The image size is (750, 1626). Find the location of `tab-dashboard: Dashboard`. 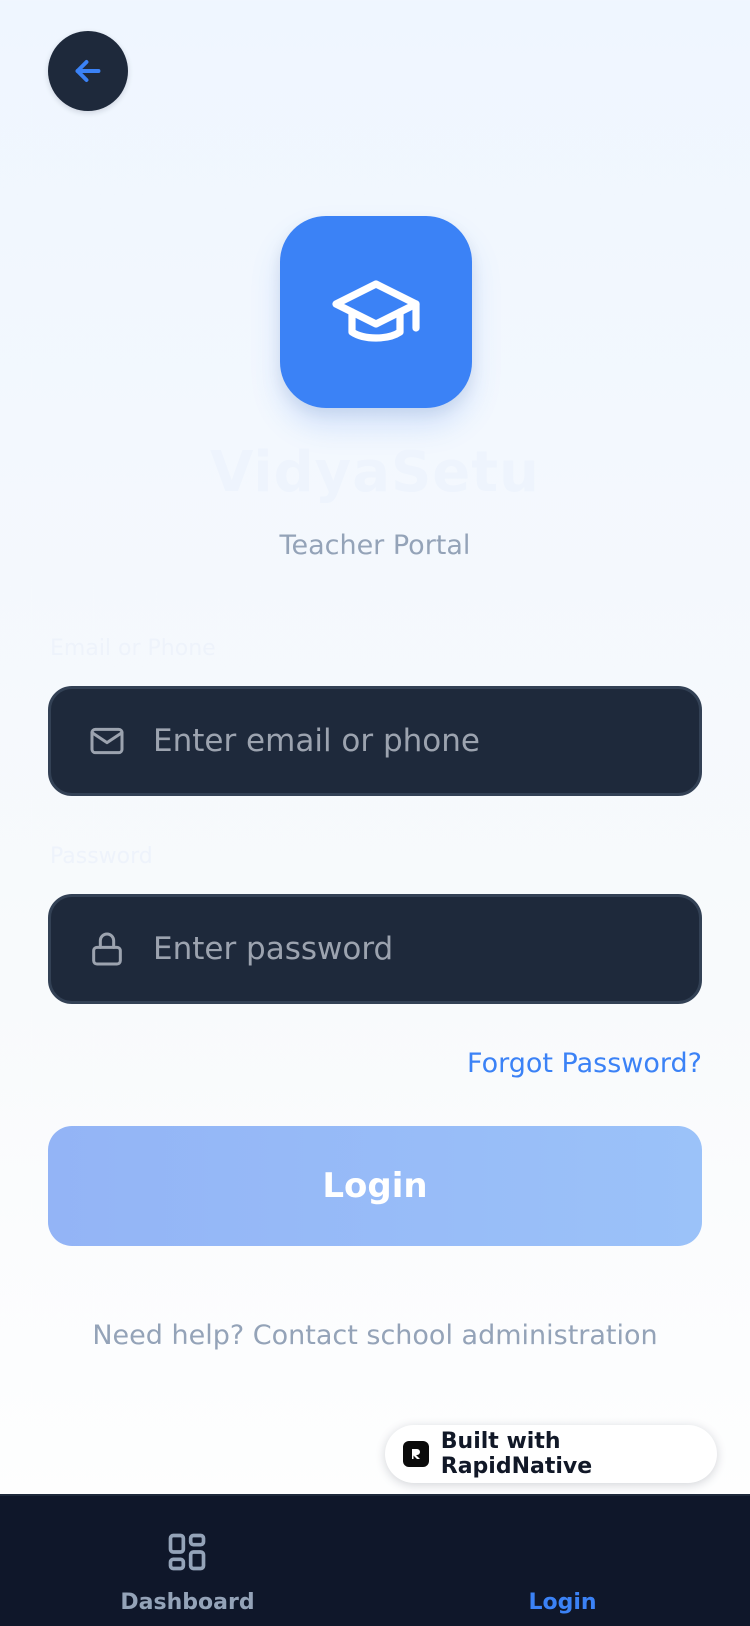

tab-dashboard: Dashboard is located at coordinates (187, 1561).